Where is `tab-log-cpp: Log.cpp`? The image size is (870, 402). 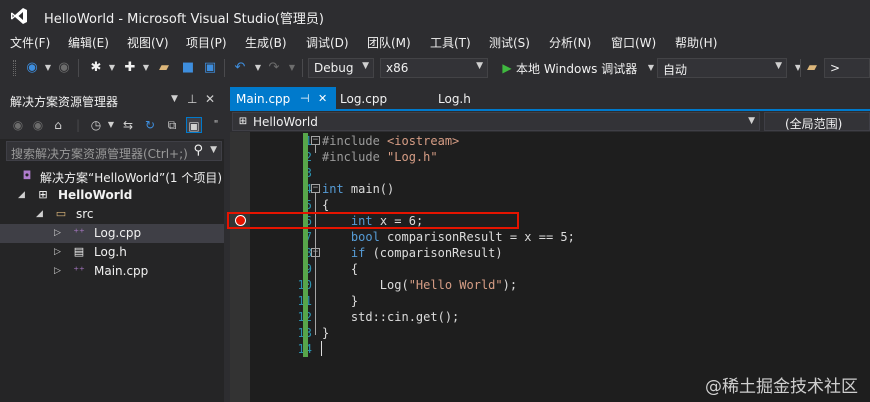
tab-log-cpp: Log.cpp is located at coordinates (385, 99).